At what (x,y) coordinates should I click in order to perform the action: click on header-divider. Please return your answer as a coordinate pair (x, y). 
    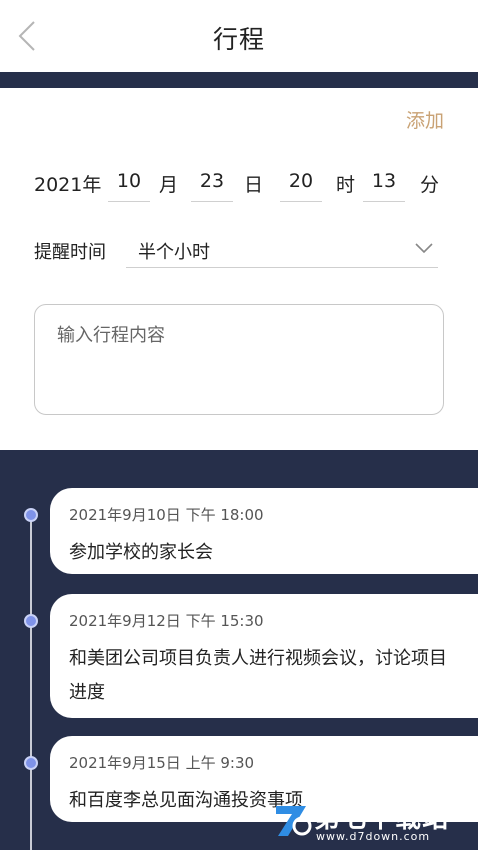
    Looking at the image, I should click on (239, 80).